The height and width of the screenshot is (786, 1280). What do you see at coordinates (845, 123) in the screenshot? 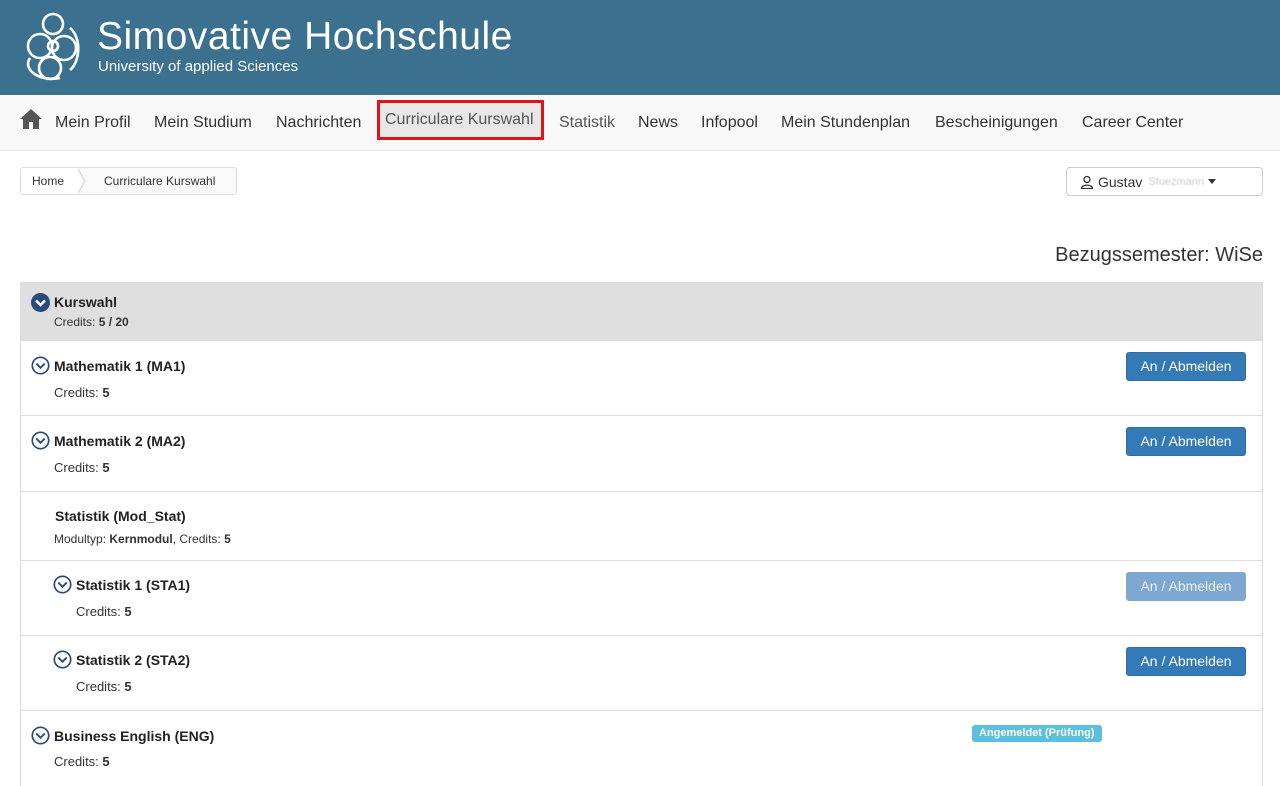
I see `nav-item-mein-stundenplan: Mein Stundenplan` at bounding box center [845, 123].